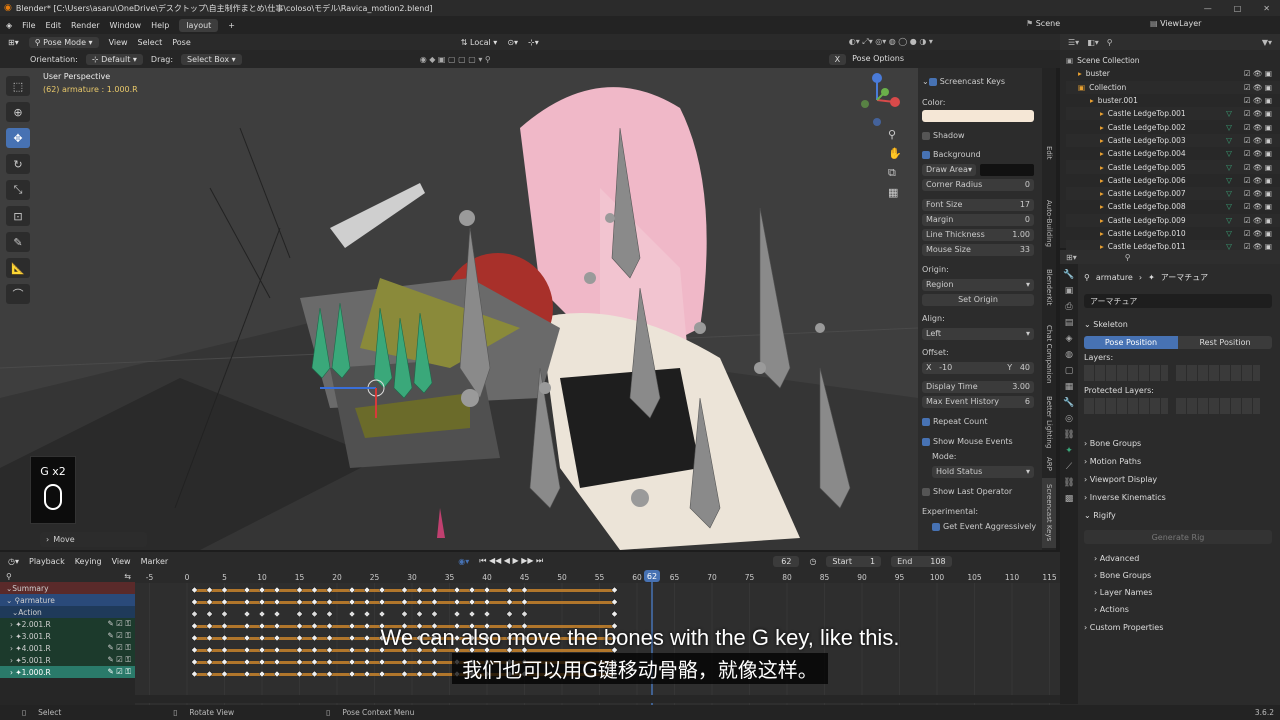 The height and width of the screenshot is (720, 1280). What do you see at coordinates (63, 42) in the screenshot?
I see `mode-selector: ⚲ Pose Mode ▾` at bounding box center [63, 42].